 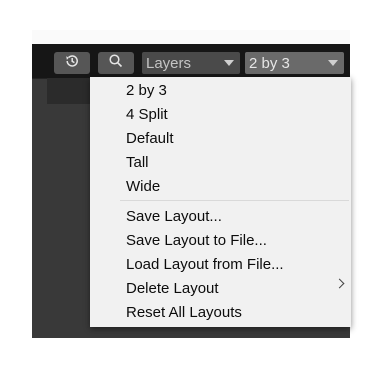 I want to click on history-button, so click(x=72, y=63).